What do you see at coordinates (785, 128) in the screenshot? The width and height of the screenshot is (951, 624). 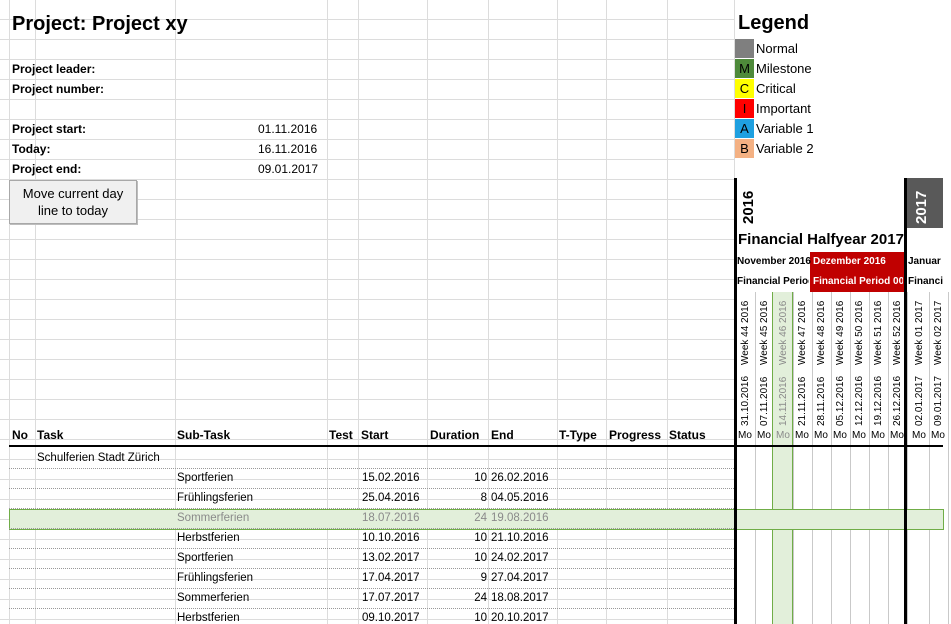 I see `legend-label-variable-1: Variable 1` at bounding box center [785, 128].